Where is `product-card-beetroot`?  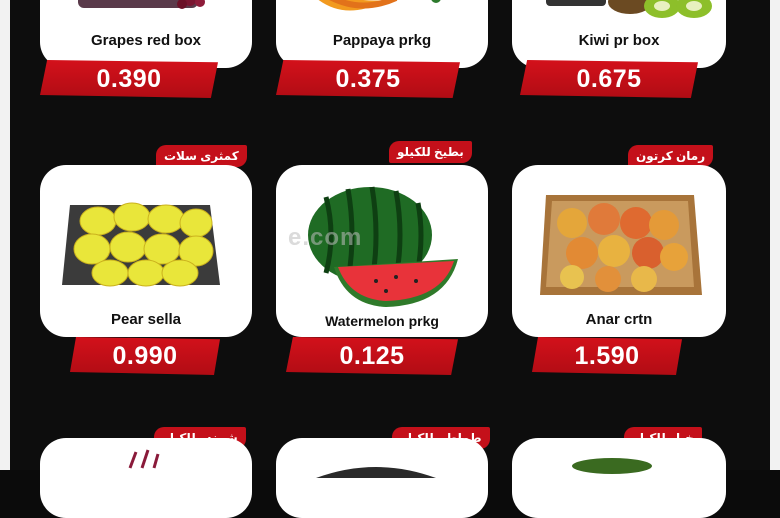 product-card-beetroot is located at coordinates (146, 478).